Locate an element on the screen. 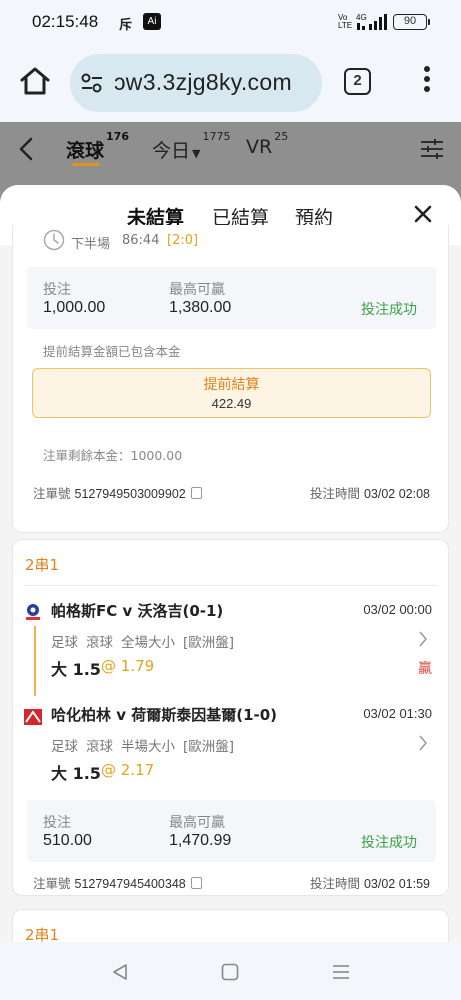 This screenshot has height=1000, width=461. address-bar: ɔw3.3zjg8ky.com is located at coordinates (196, 83).